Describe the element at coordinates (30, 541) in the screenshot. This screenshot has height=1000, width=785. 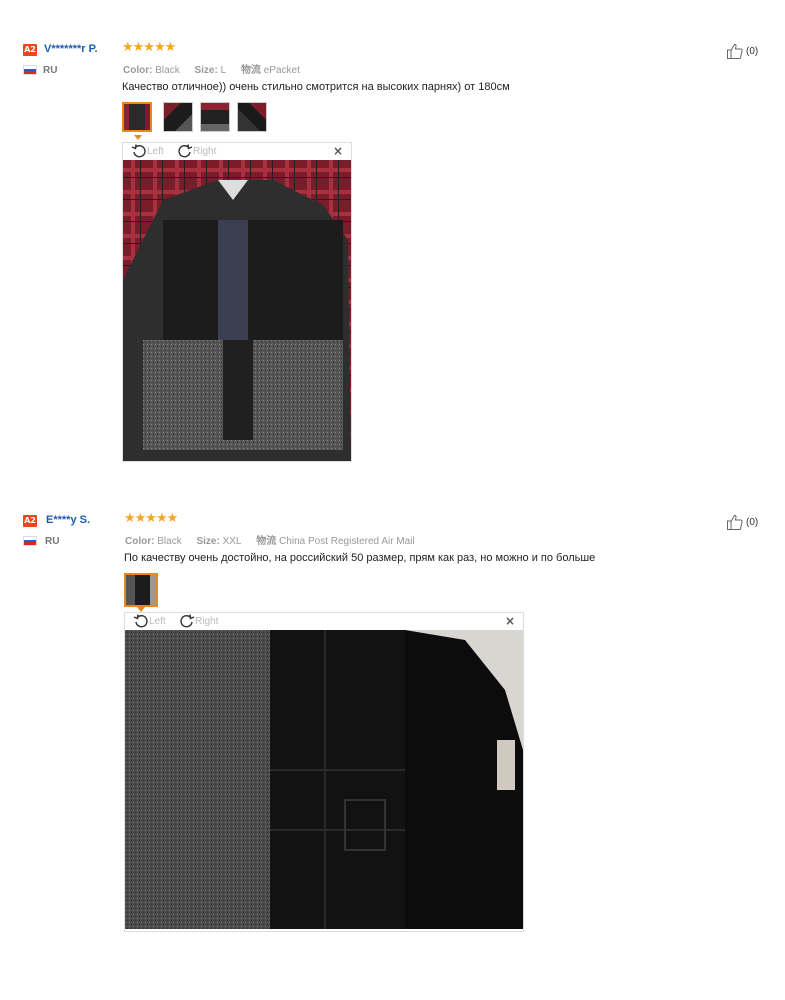
I see `russia-flag-icon` at that location.